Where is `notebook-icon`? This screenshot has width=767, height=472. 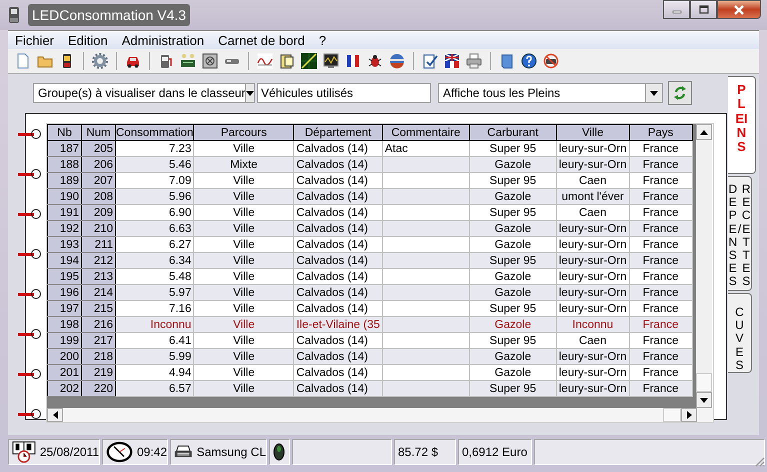
notebook-icon is located at coordinates (287, 61).